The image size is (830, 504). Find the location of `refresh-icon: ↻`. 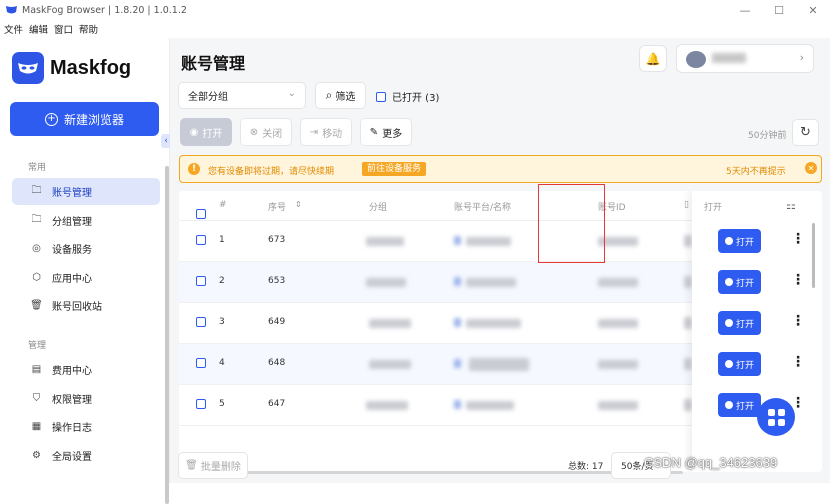

refresh-icon: ↻ is located at coordinates (805, 132).